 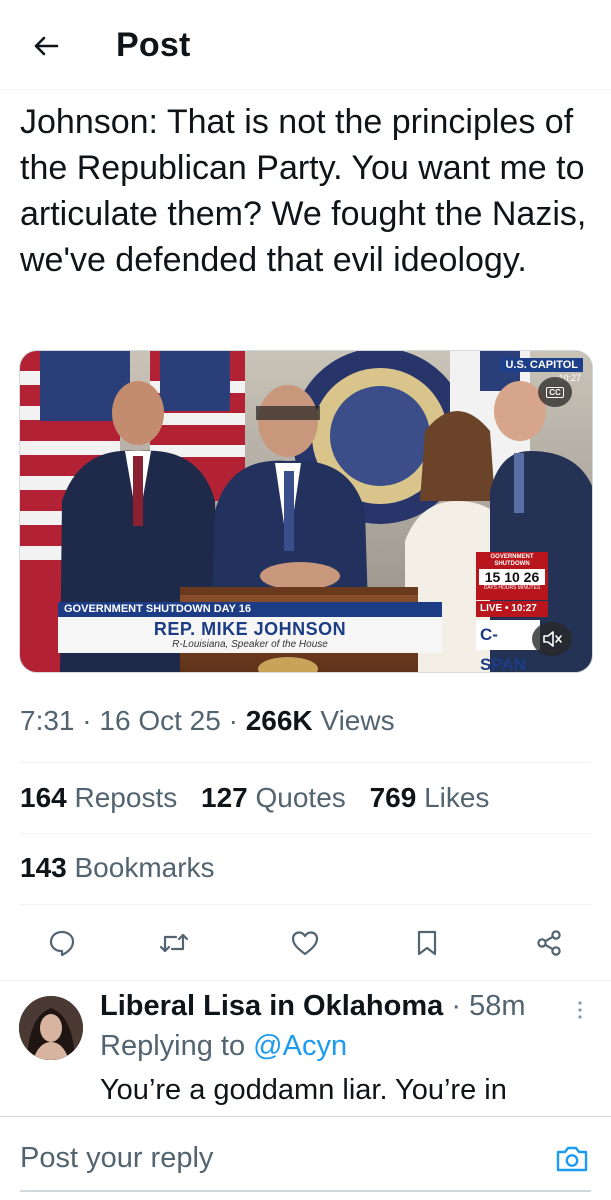 I want to click on quotes-label: Quotes, so click(x=300, y=797).